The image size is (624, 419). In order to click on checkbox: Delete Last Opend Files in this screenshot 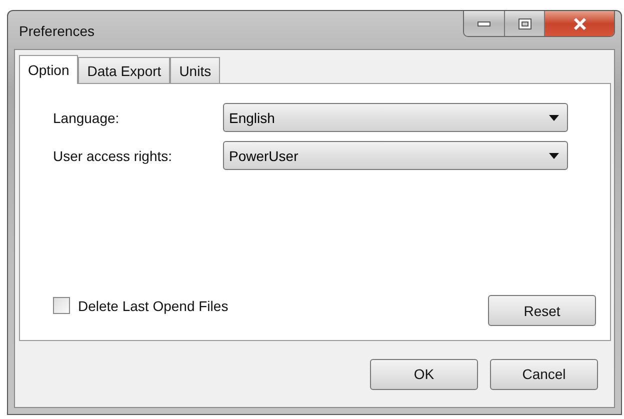, I will do `click(140, 305)`.